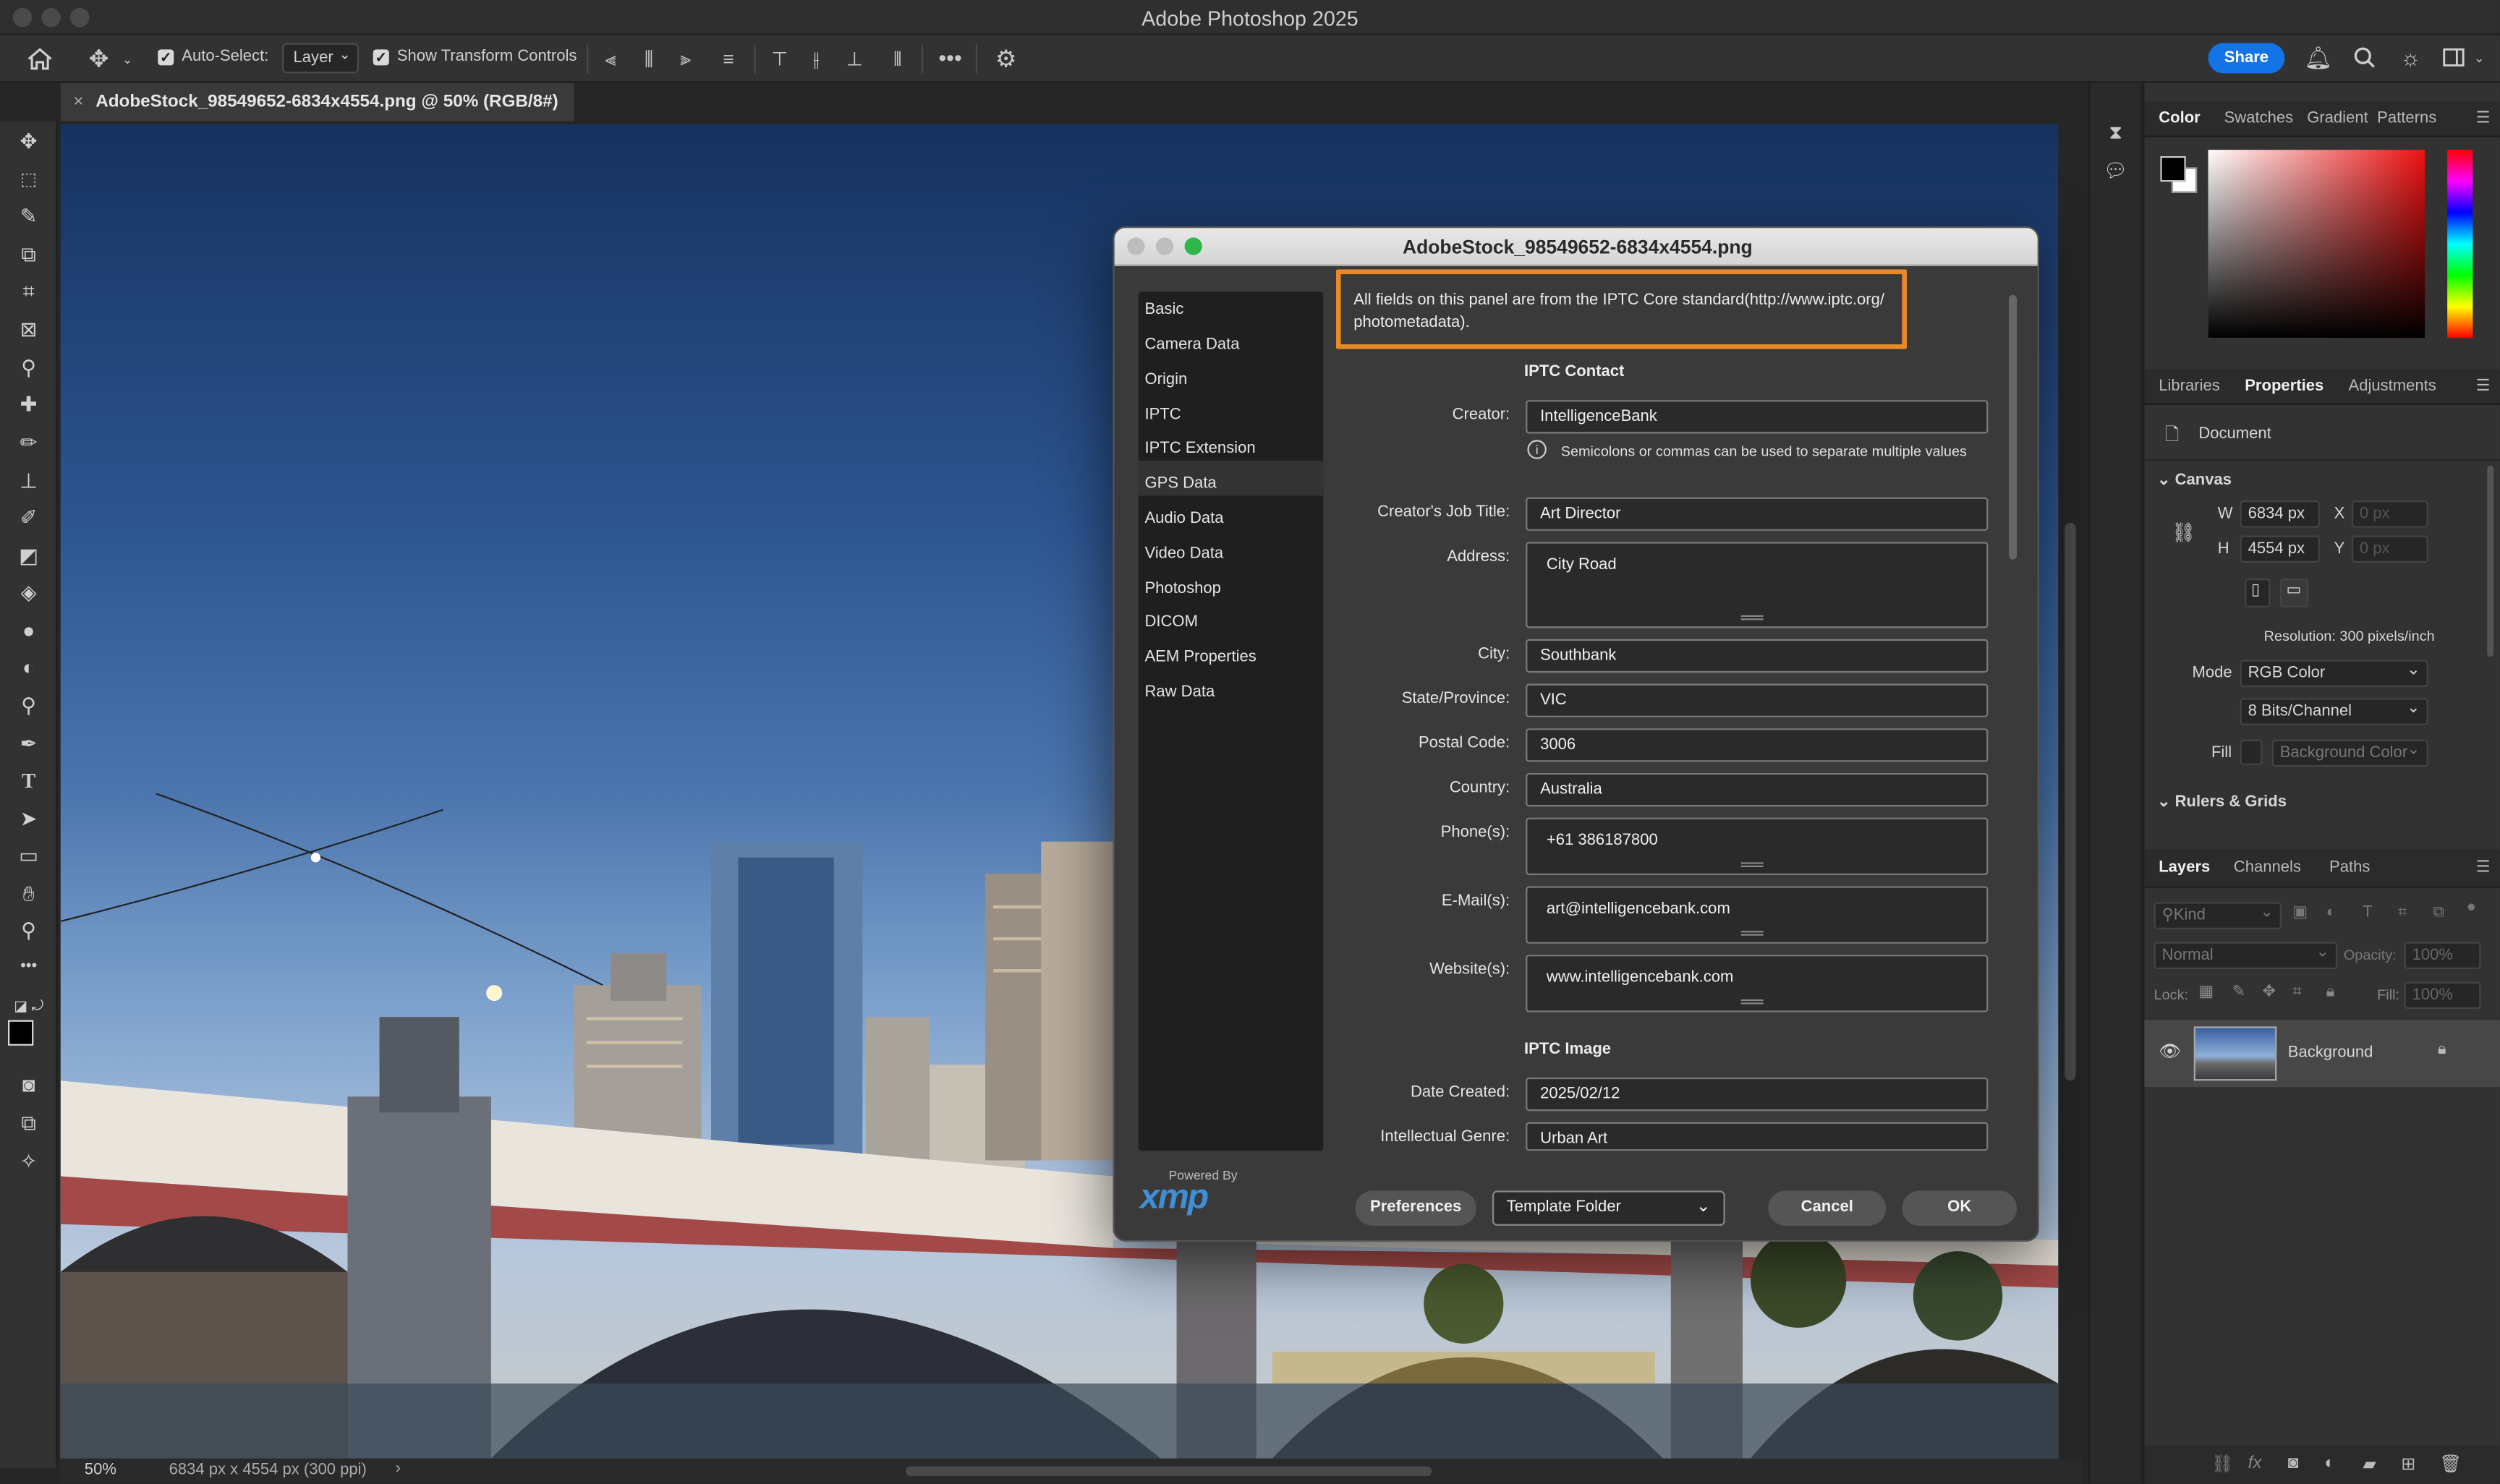  What do you see at coordinates (2408, 1464) in the screenshot?
I see `new-layer-icon: ⊞` at bounding box center [2408, 1464].